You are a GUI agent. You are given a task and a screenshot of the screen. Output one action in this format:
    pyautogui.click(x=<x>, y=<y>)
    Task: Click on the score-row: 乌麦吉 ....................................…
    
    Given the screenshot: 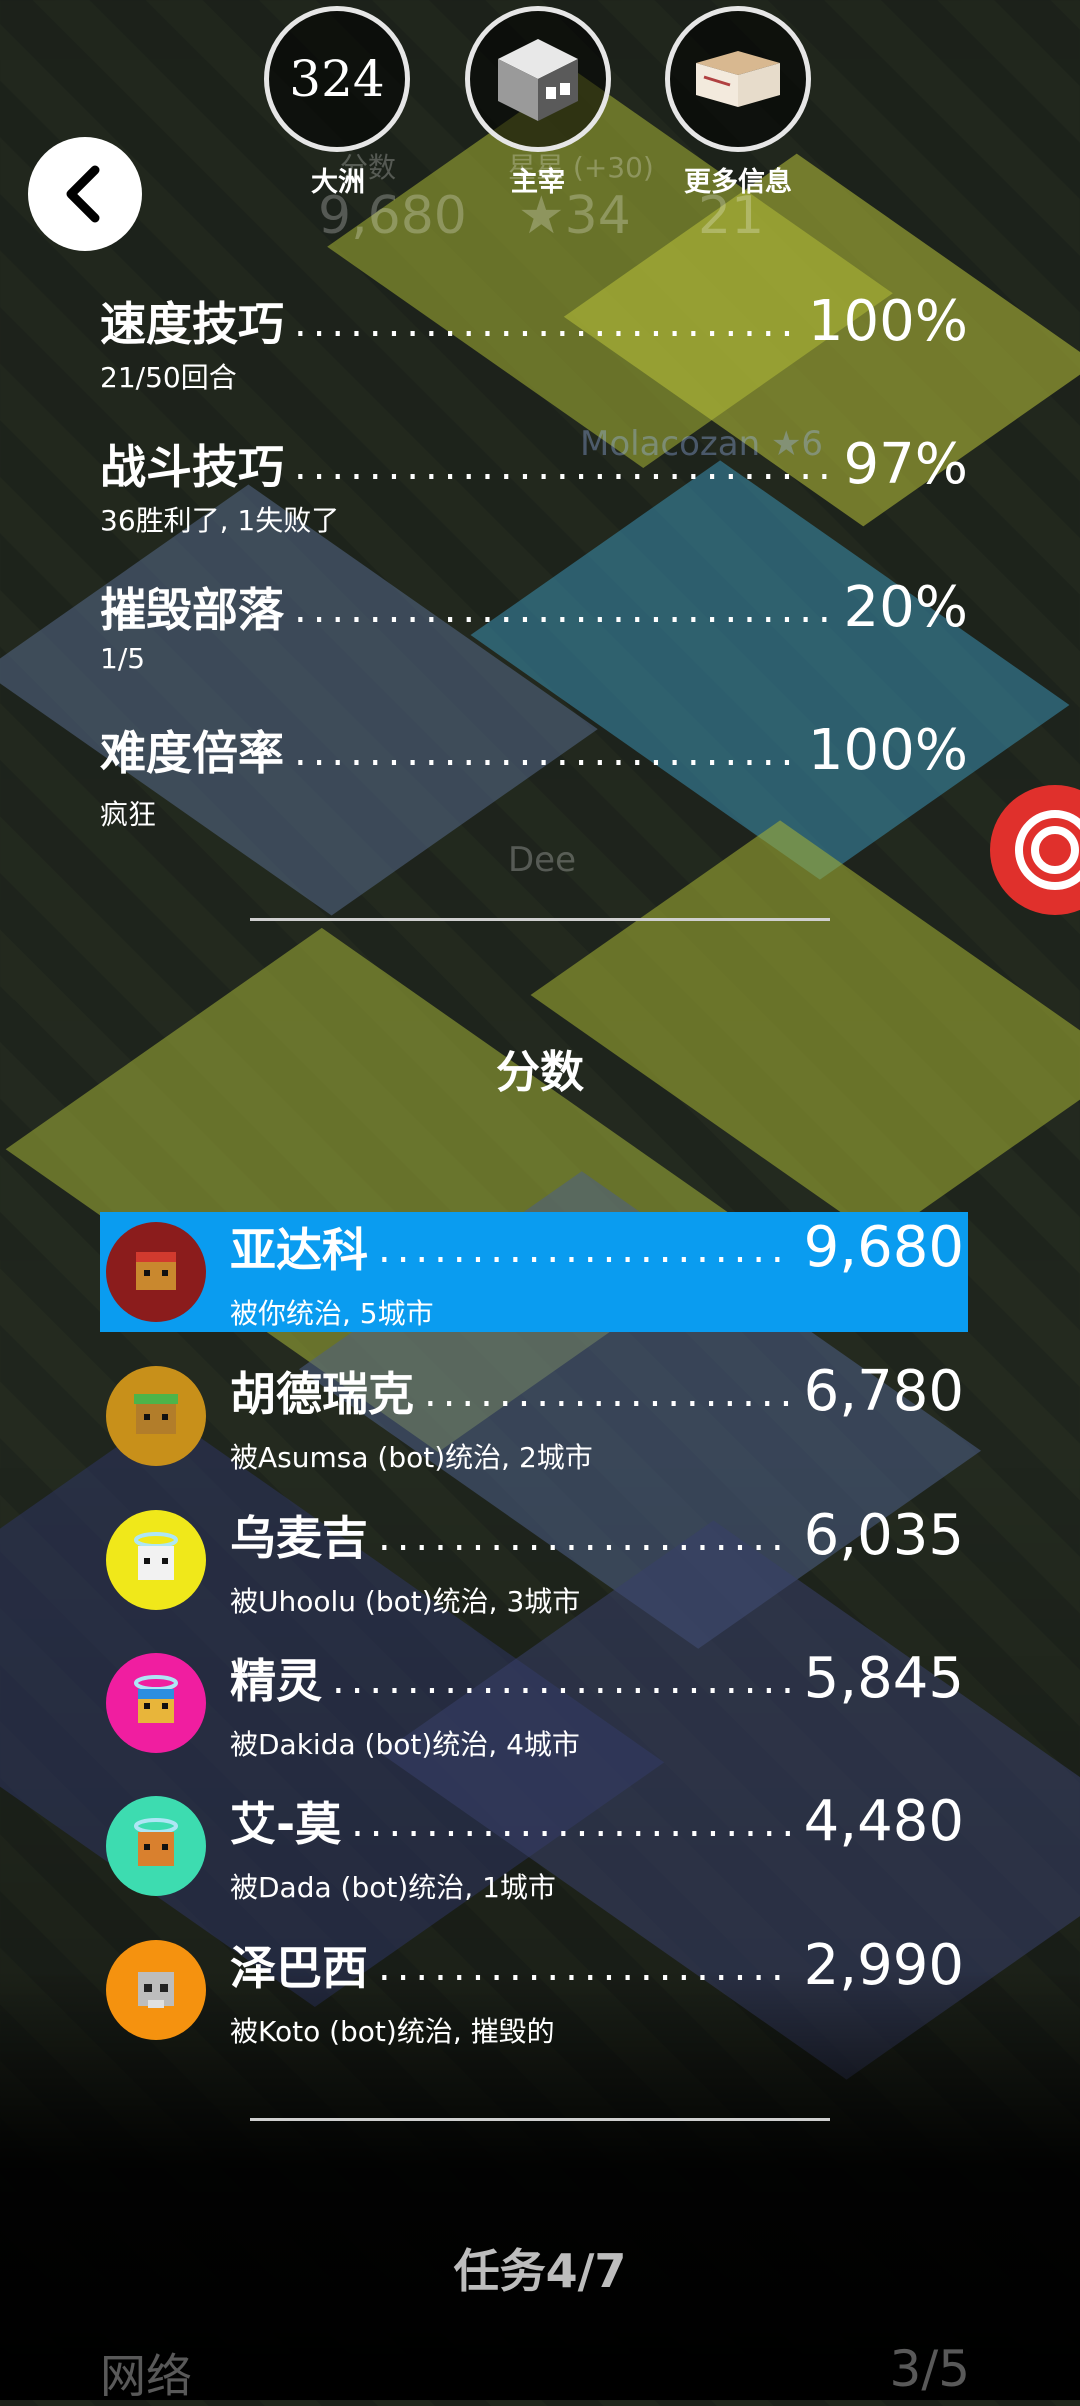 What is the action you would take?
    pyautogui.click(x=534, y=1560)
    